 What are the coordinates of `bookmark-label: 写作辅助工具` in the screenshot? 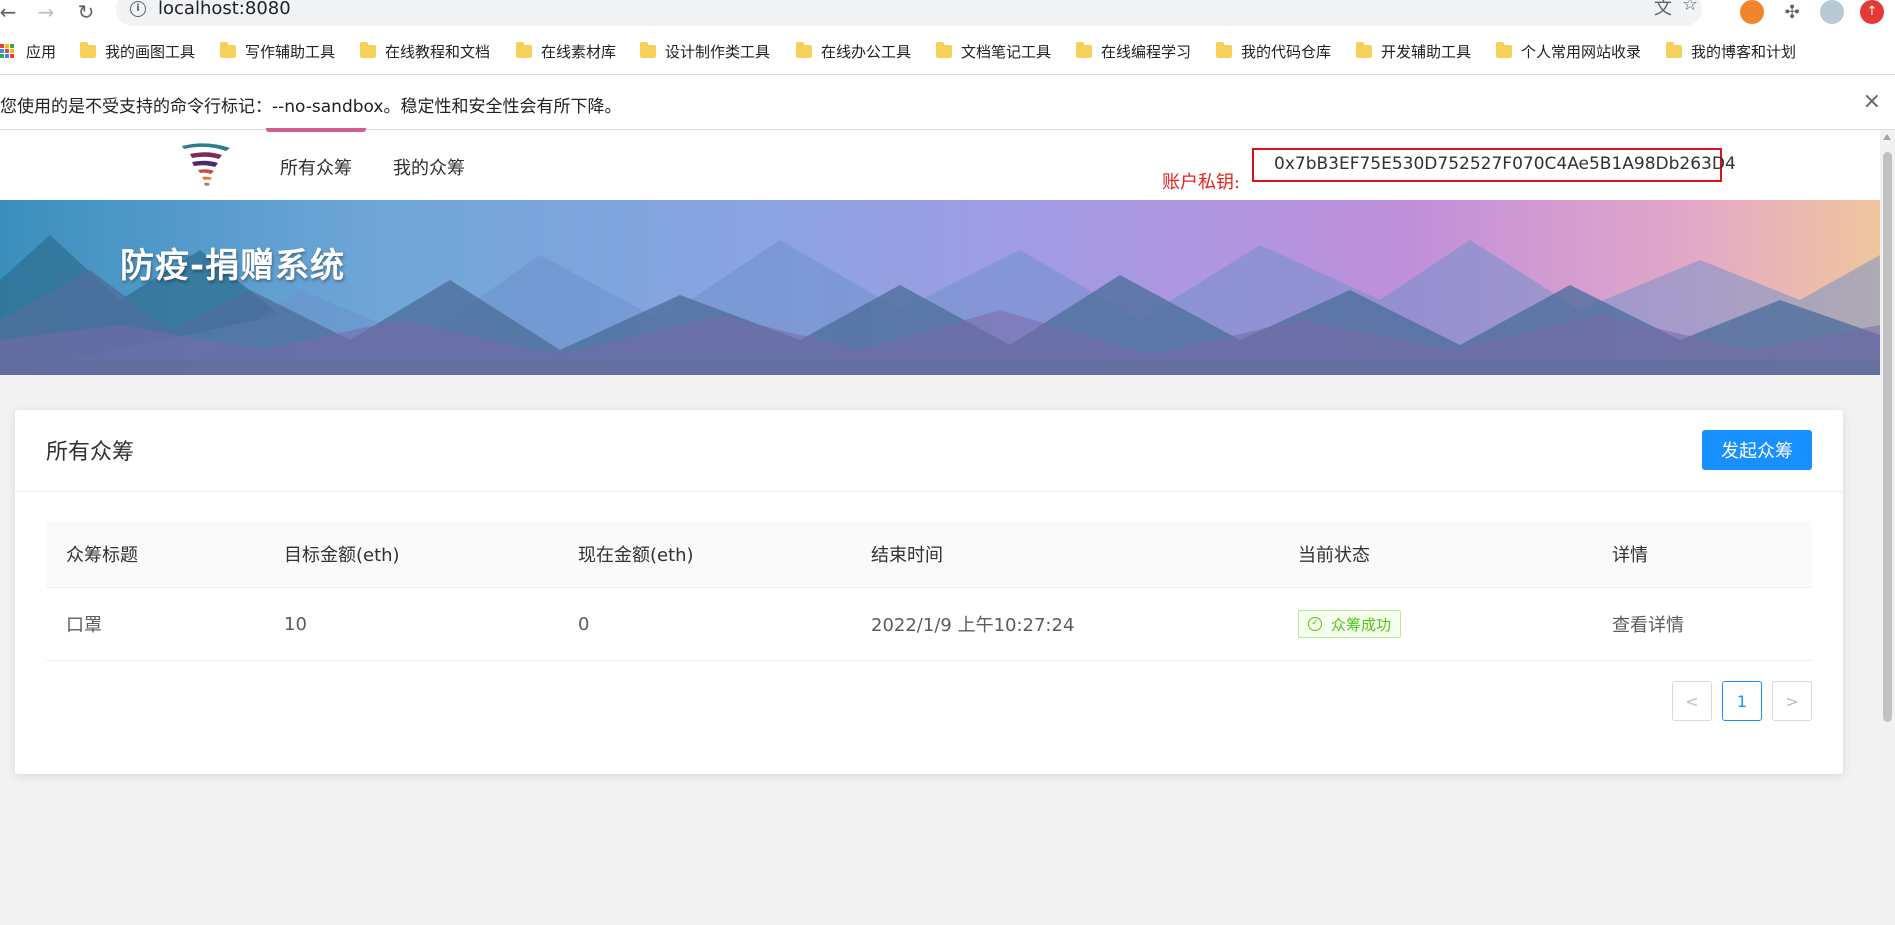 It's located at (290, 51).